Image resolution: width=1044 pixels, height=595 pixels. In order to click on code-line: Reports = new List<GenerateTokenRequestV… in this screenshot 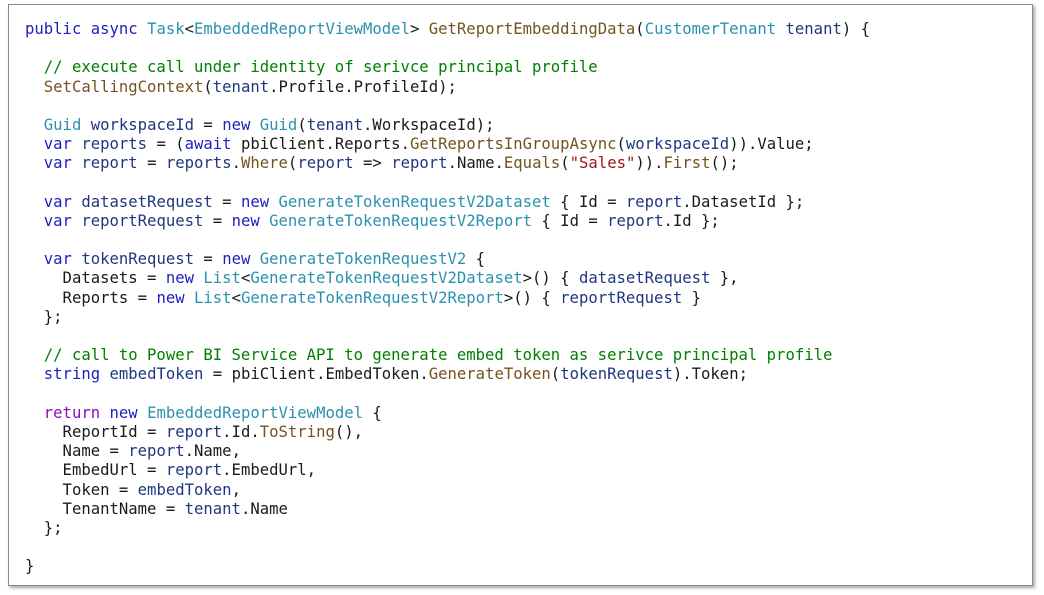, I will do `click(447, 298)`.